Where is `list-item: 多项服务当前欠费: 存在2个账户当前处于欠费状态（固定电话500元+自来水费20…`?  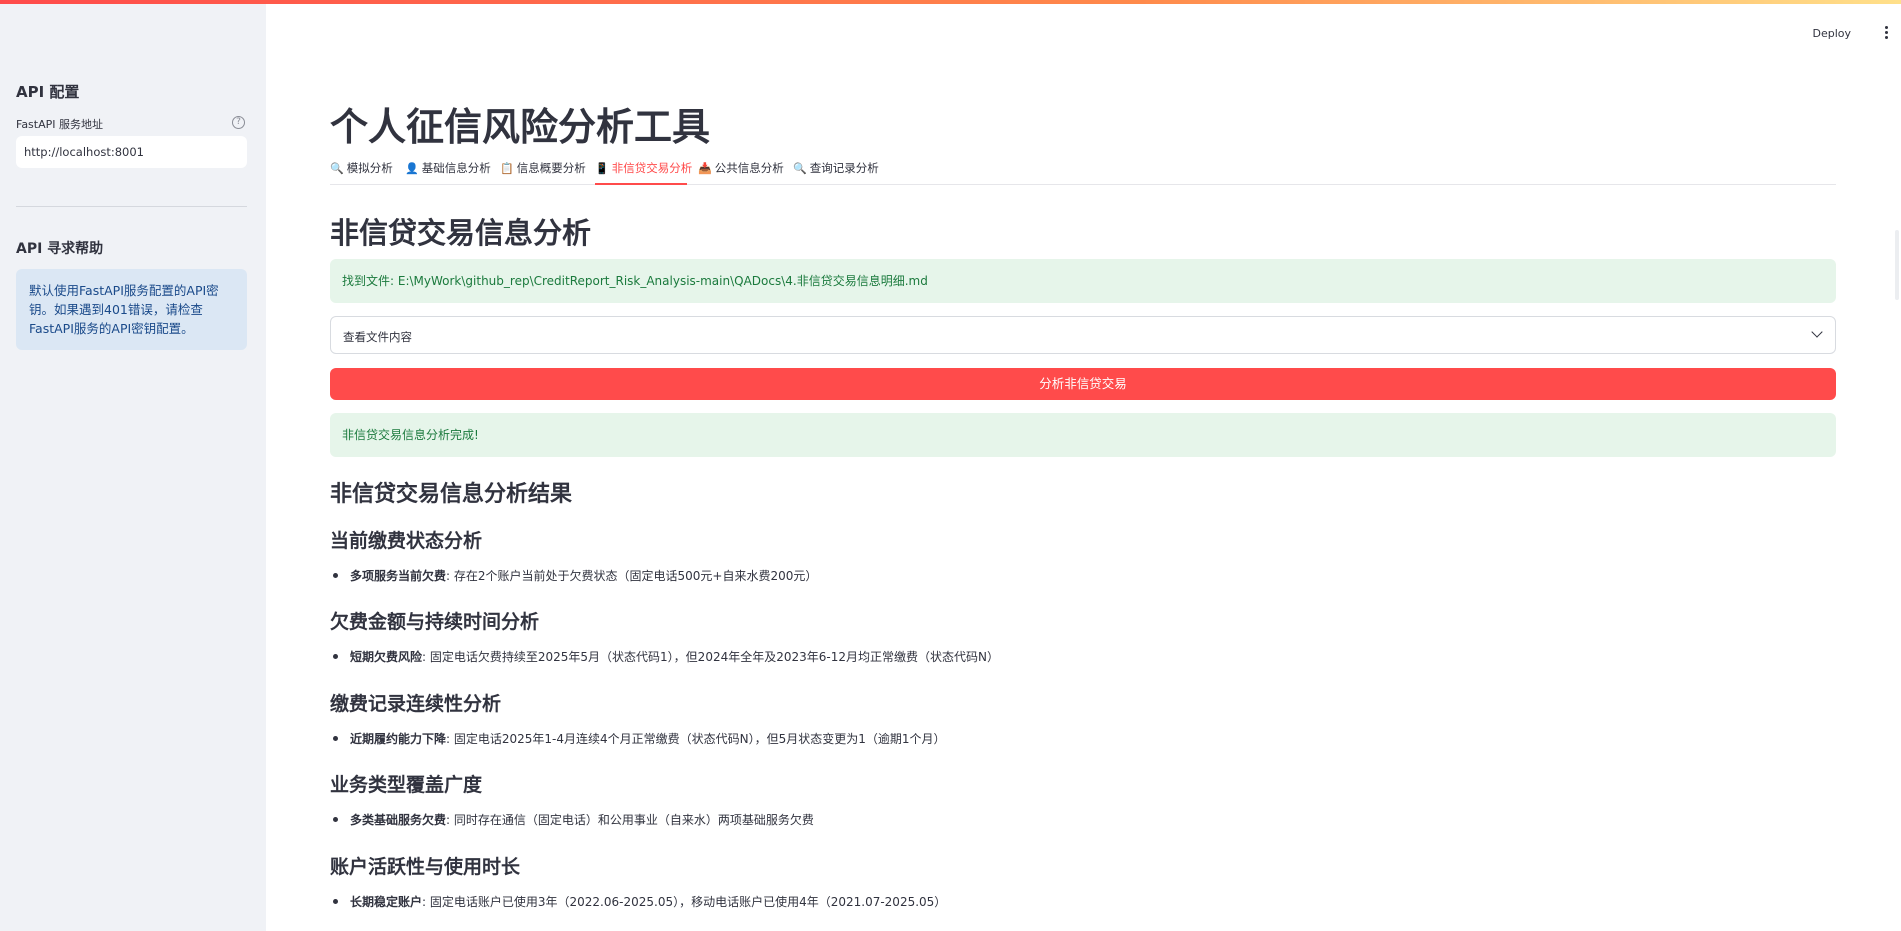 list-item: 多项服务当前欠费: 存在2个账户当前处于欠费状态（固定电话500元+自来水费20… is located at coordinates (575, 575).